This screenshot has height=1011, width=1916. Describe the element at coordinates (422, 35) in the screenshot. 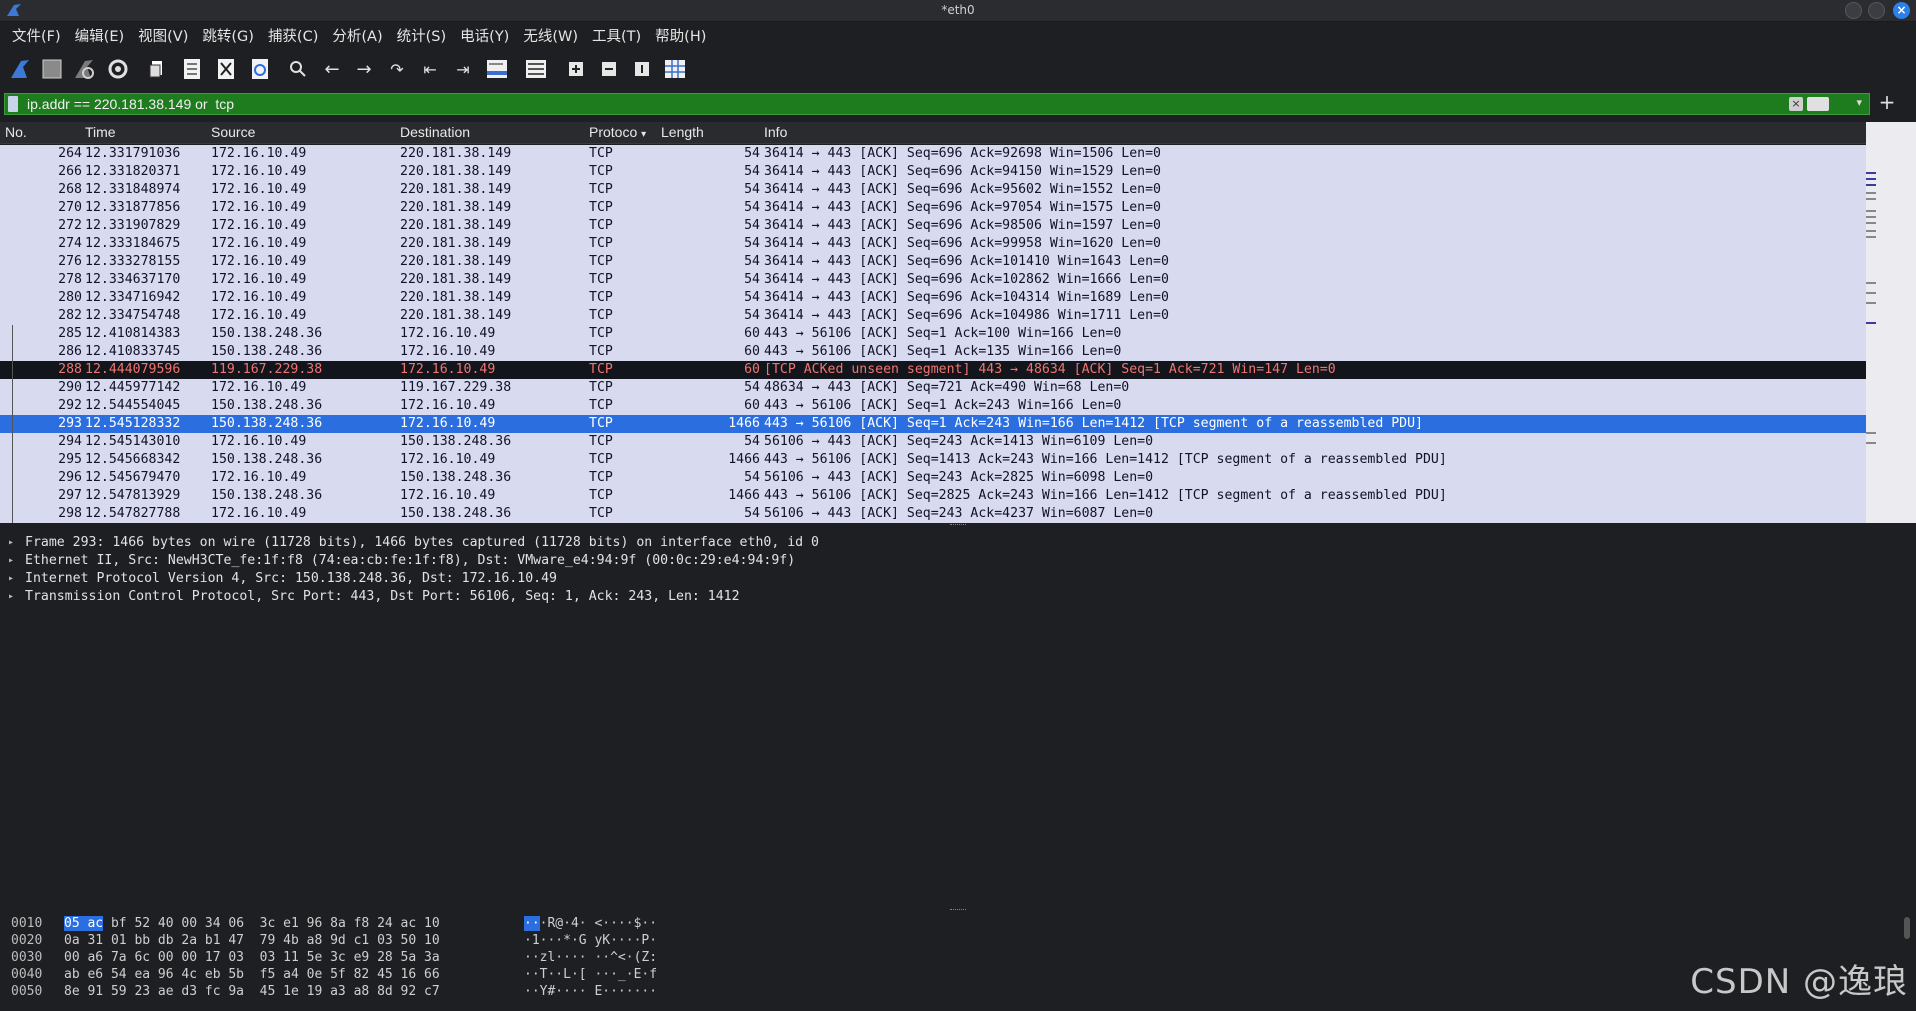

I see `menu-statistics: 统计(S)` at that location.